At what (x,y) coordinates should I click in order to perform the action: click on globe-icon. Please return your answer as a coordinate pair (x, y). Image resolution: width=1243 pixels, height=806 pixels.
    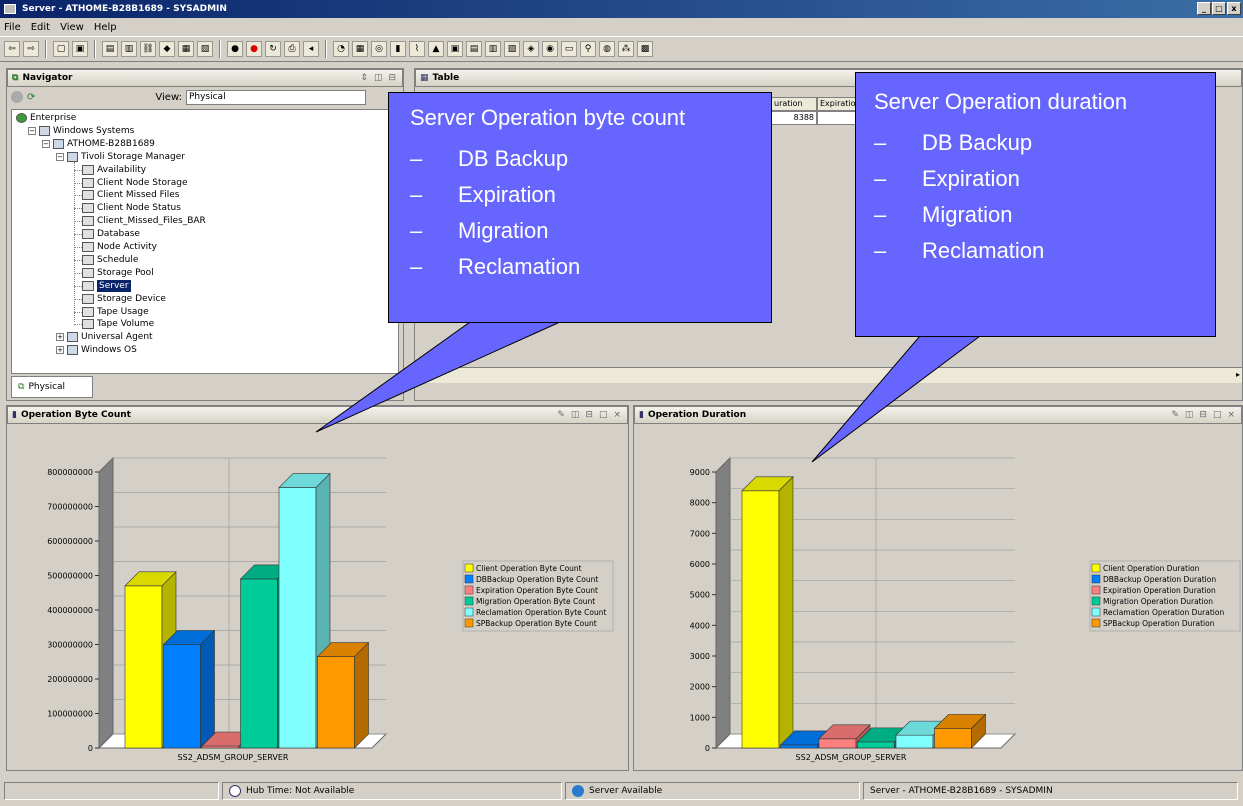
    Looking at the image, I should click on (578, 791).